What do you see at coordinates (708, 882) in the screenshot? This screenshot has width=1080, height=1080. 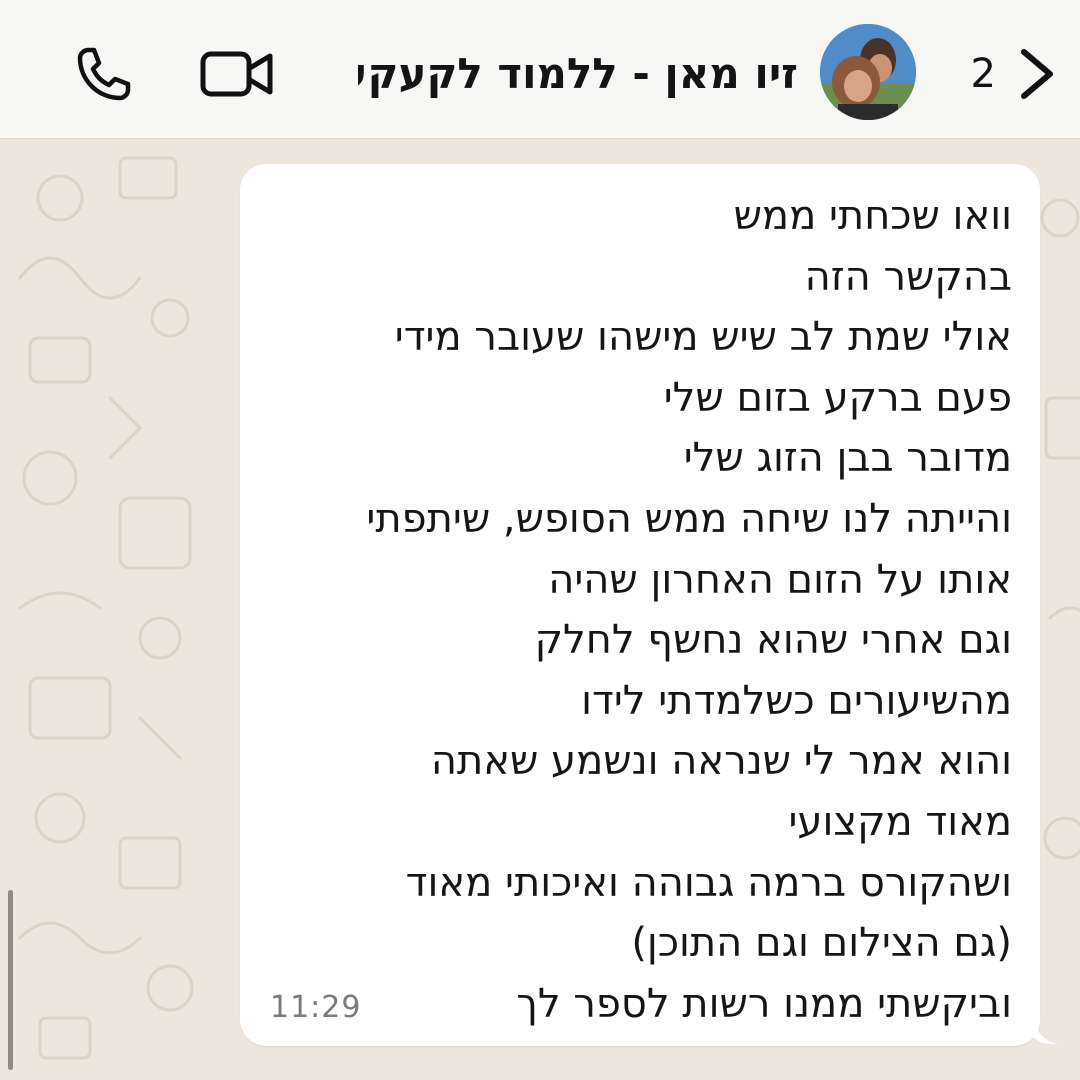 I see `message-line: ושהקורס ברמה גבוהה ואיכותי מאוד` at bounding box center [708, 882].